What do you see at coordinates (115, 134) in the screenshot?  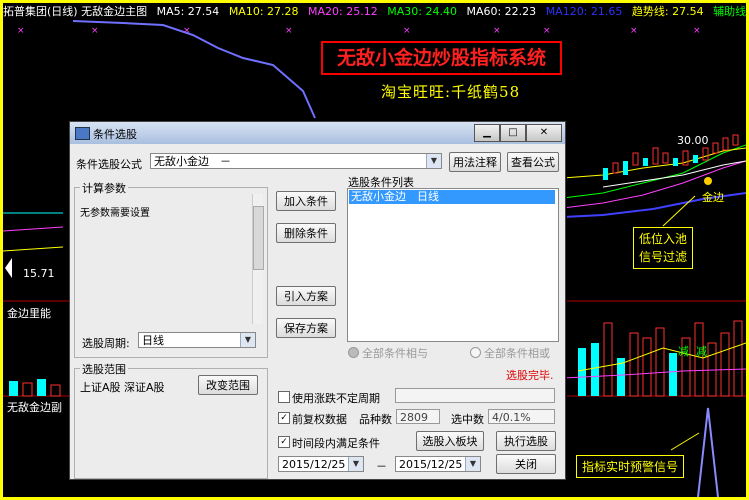 I see `dialog-title: 条件选股` at bounding box center [115, 134].